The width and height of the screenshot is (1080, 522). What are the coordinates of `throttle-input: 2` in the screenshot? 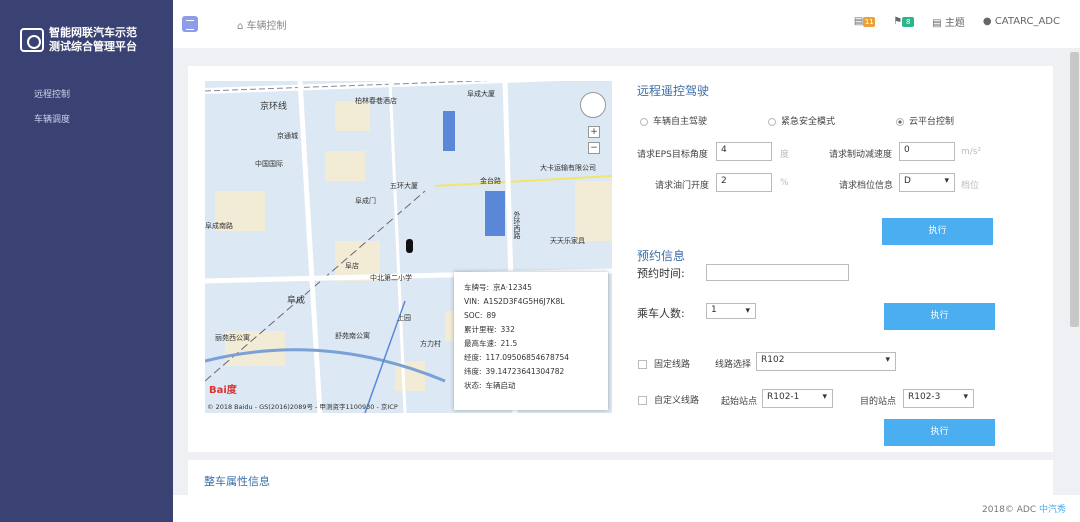 It's located at (744, 182).